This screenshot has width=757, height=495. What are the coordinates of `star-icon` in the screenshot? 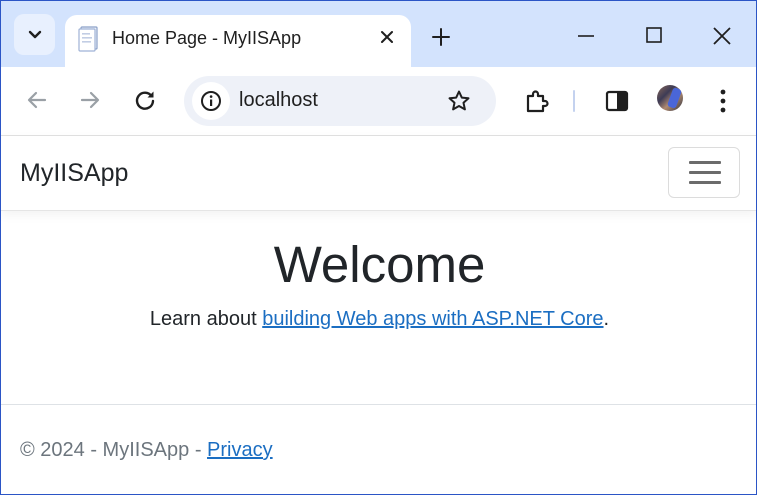 It's located at (459, 101).